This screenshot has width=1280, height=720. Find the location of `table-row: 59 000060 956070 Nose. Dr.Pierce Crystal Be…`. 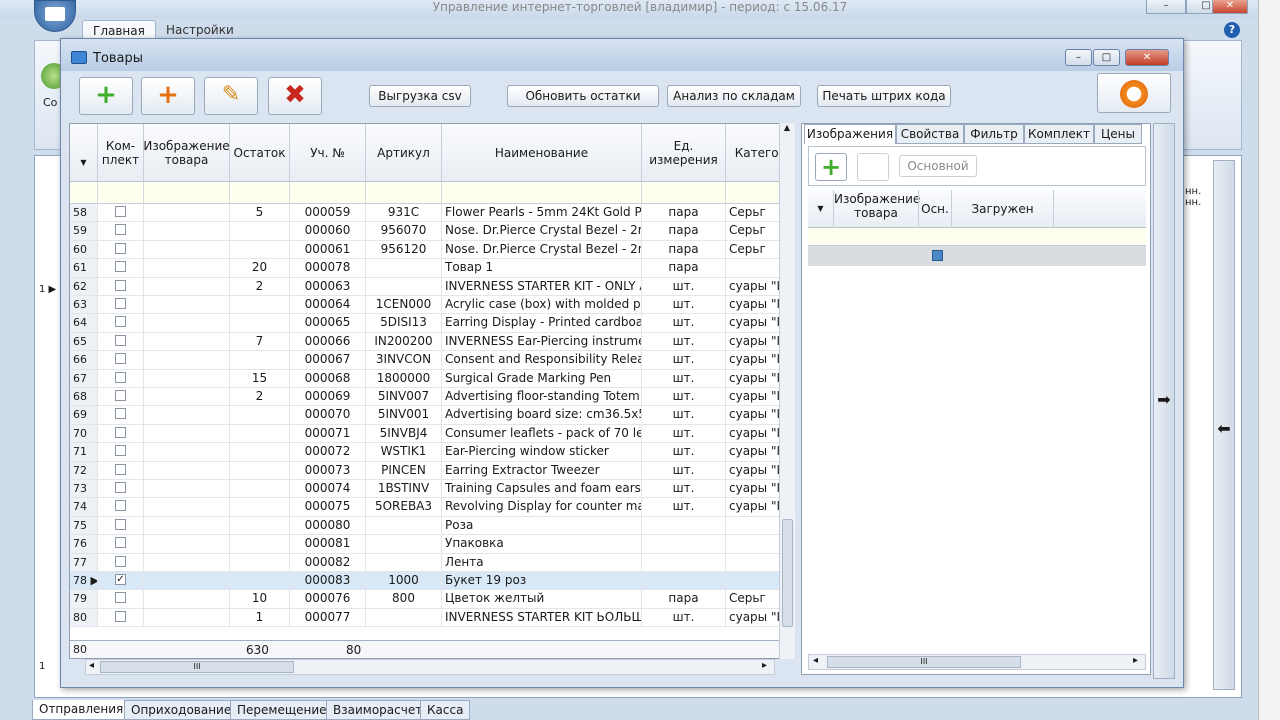

table-row: 59 000060 956070 Nose. Dr.Pierce Crystal Be… is located at coordinates (432, 231).